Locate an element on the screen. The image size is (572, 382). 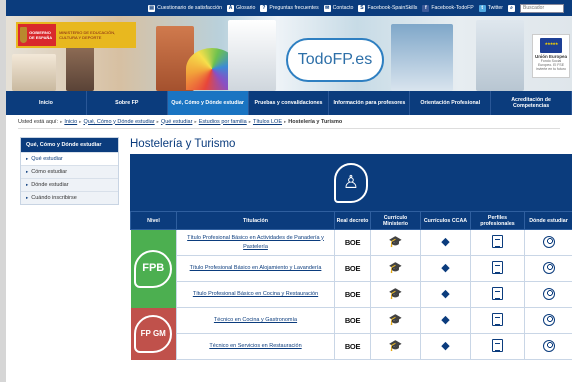
column-header: Nivel is located at coordinates (153, 220).